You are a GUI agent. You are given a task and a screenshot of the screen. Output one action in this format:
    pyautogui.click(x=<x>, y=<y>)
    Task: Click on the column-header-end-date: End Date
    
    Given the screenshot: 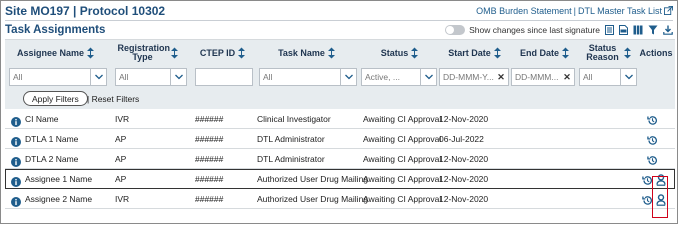 What is the action you would take?
    pyautogui.click(x=545, y=53)
    